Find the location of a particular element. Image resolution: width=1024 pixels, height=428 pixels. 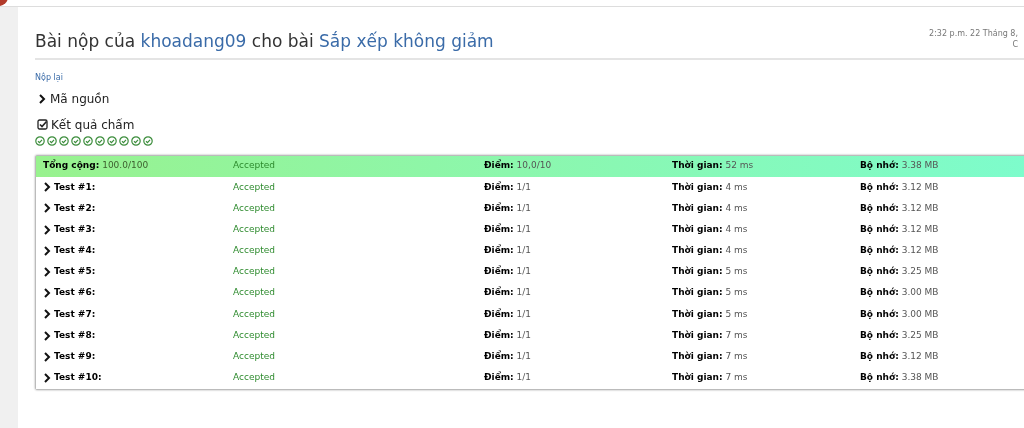

test-label: Test #9: is located at coordinates (75, 357).